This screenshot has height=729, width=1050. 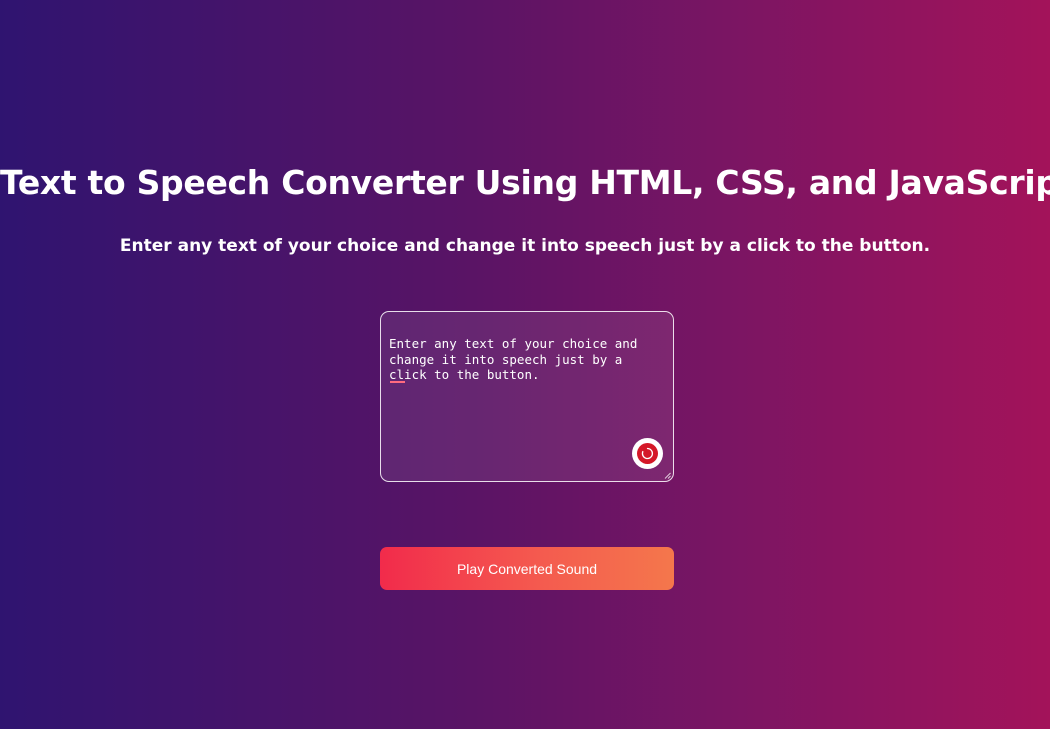 I want to click on record-swirl-icon, so click(x=647, y=453).